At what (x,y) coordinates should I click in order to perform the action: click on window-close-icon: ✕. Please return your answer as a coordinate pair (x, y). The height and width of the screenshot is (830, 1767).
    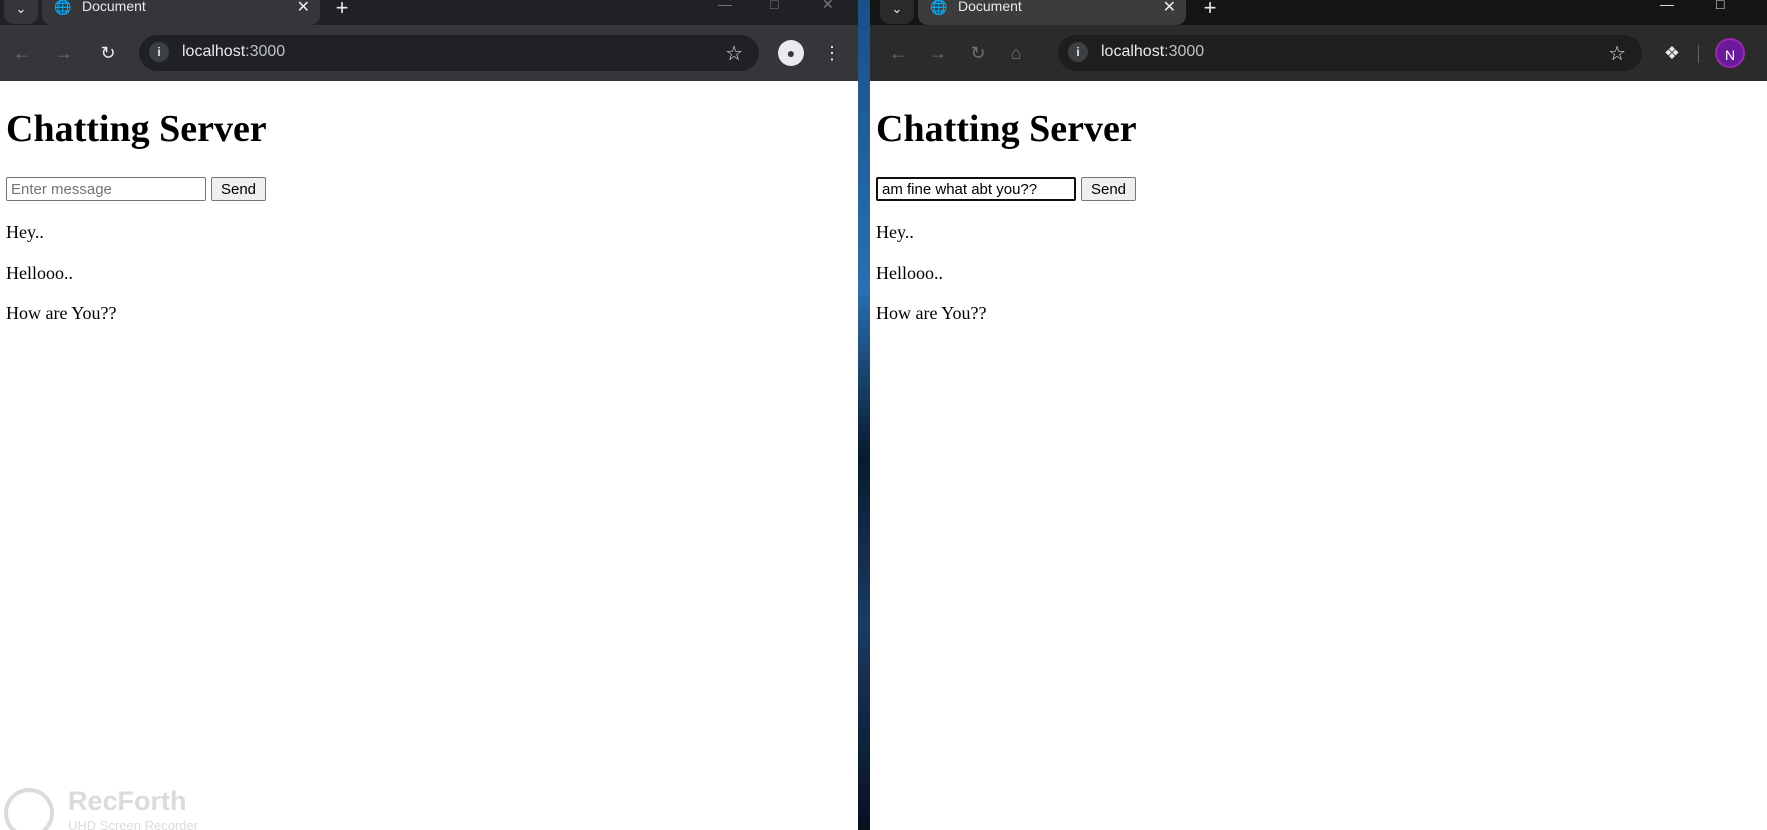
    Looking at the image, I should click on (828, 6).